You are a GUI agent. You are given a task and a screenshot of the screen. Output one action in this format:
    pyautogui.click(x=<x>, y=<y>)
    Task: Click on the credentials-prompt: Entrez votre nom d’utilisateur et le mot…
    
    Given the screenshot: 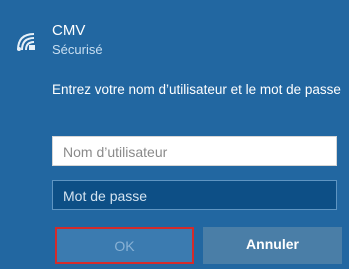 What is the action you would take?
    pyautogui.click(x=196, y=89)
    